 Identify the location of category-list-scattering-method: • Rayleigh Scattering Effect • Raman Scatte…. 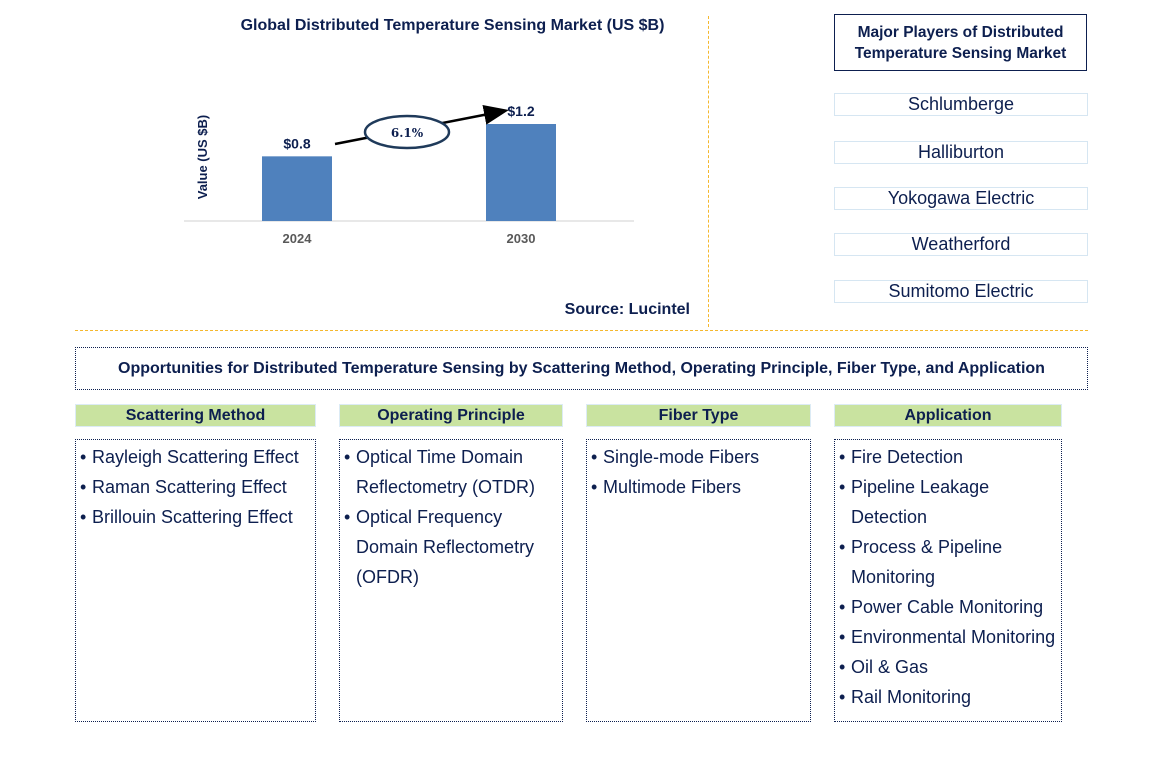
(195, 580).